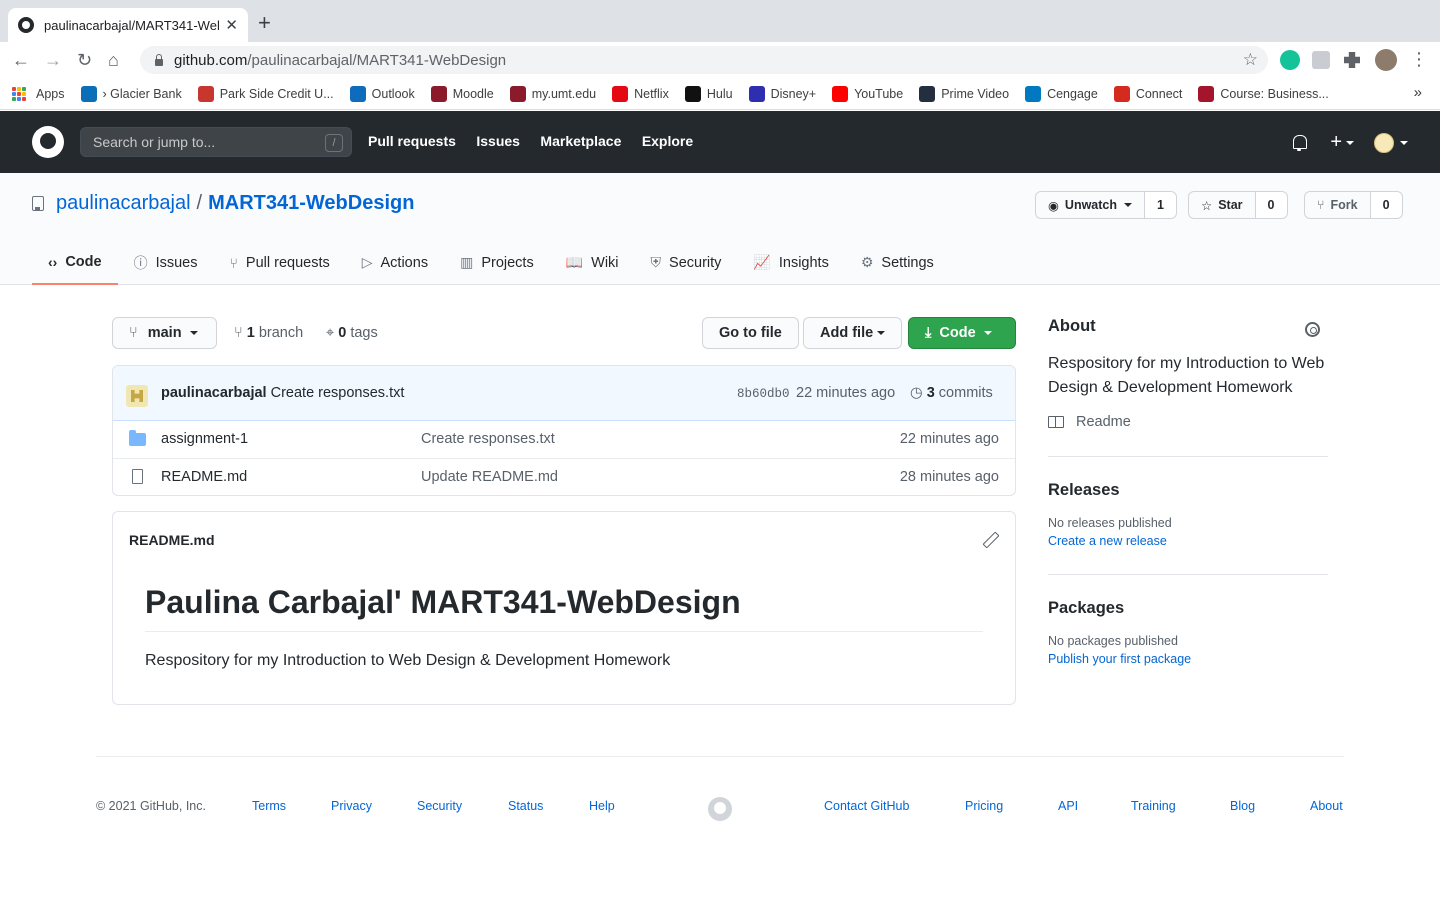  What do you see at coordinates (53, 60) in the screenshot?
I see `forward-arrow-icon: →` at bounding box center [53, 60].